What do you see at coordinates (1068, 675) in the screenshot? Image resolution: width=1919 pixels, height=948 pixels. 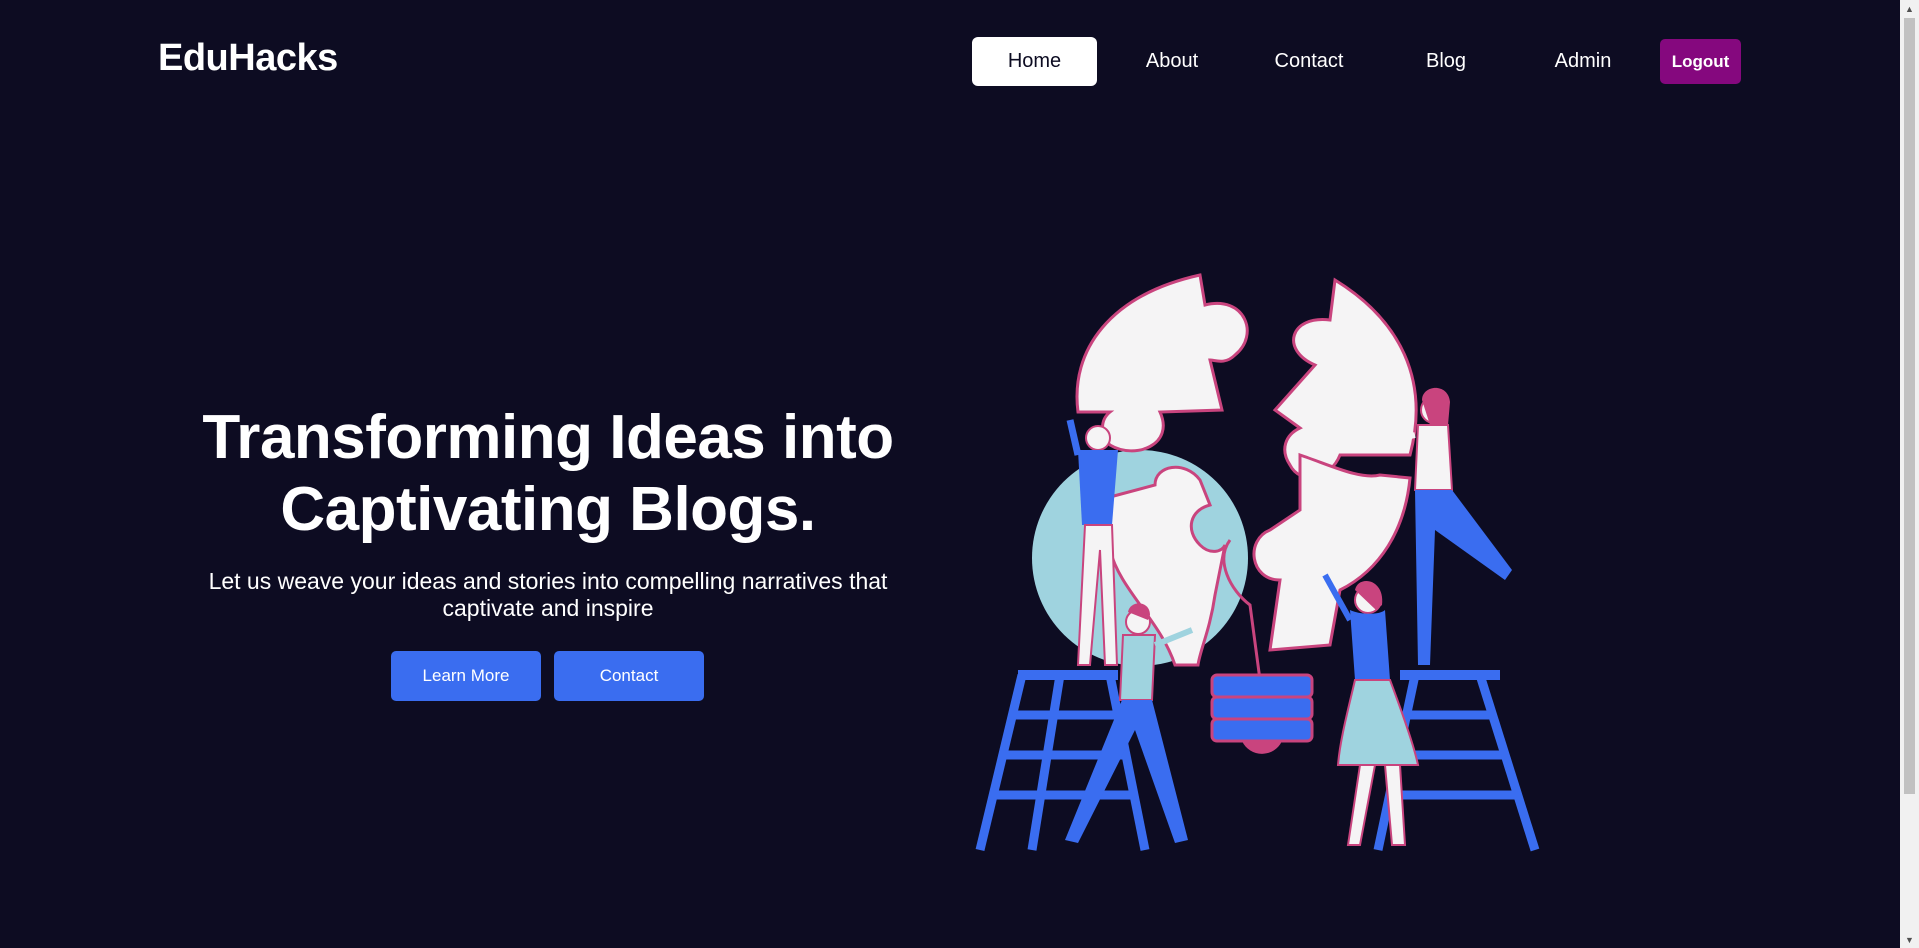 I see `left-ladder-top-icon` at bounding box center [1068, 675].